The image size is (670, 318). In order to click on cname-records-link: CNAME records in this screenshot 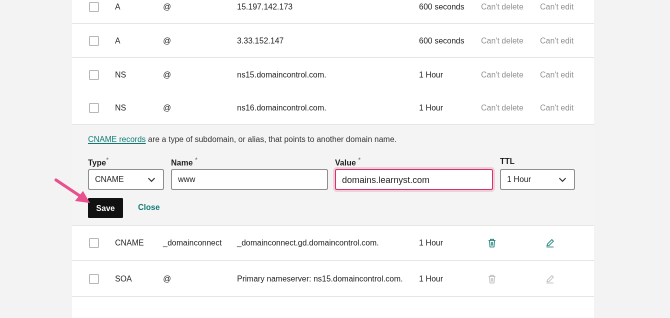, I will do `click(117, 139)`.